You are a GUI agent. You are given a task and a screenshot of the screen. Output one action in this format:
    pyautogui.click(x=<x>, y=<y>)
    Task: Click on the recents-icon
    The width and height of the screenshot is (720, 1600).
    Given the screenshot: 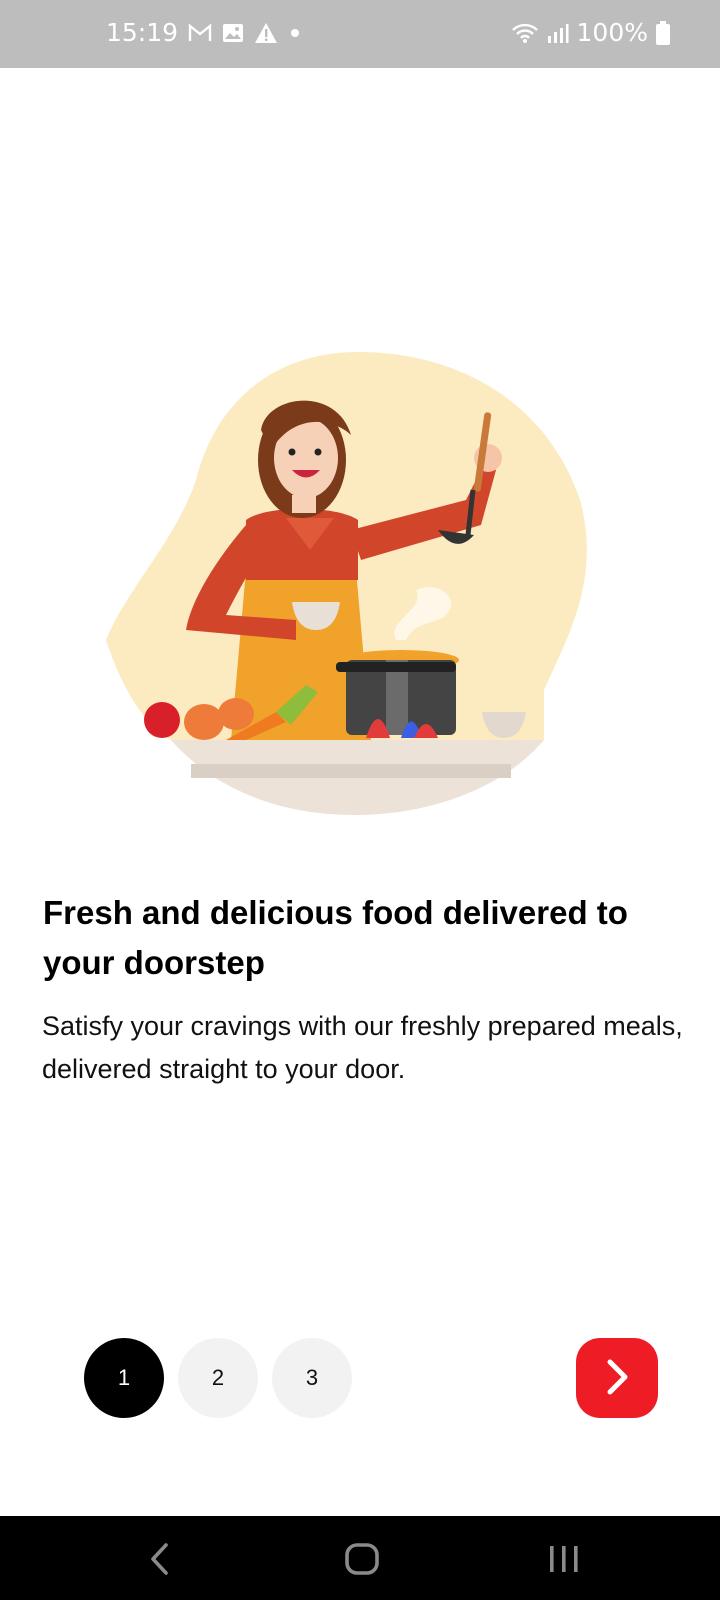 What is the action you would take?
    pyautogui.click(x=564, y=1559)
    